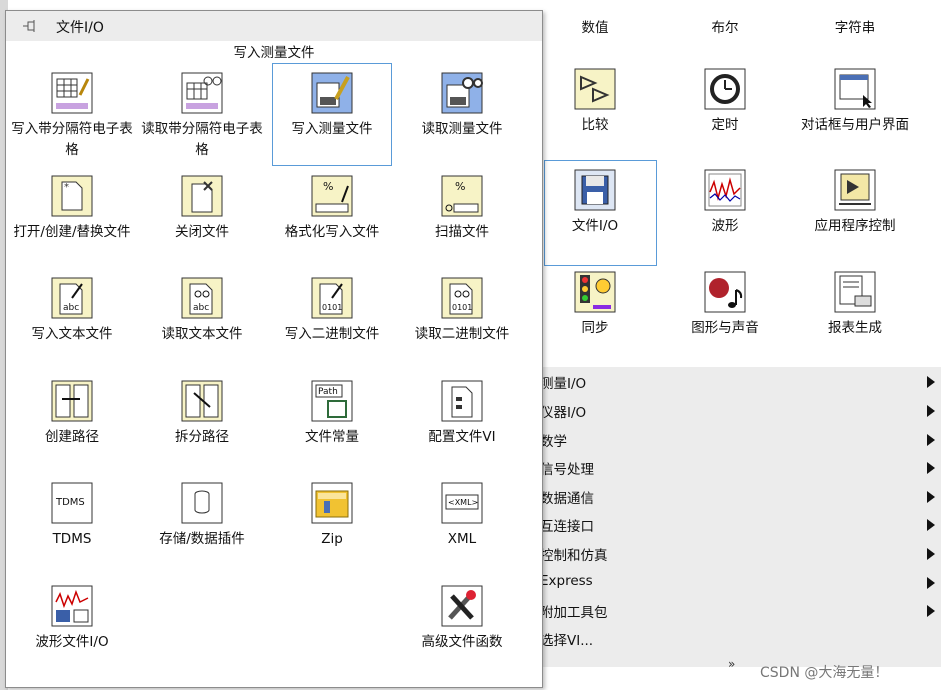  Describe the element at coordinates (740, 553) in the screenshot. I see `menu-item-control-simulation: 控制和仿真` at that location.